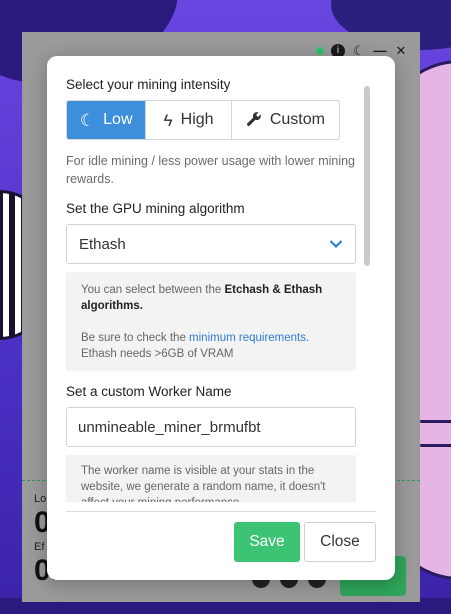 This screenshot has height=614, width=451. Describe the element at coordinates (135, 338) in the screenshot. I see `requirements-prefix: Be sure to check the` at that location.